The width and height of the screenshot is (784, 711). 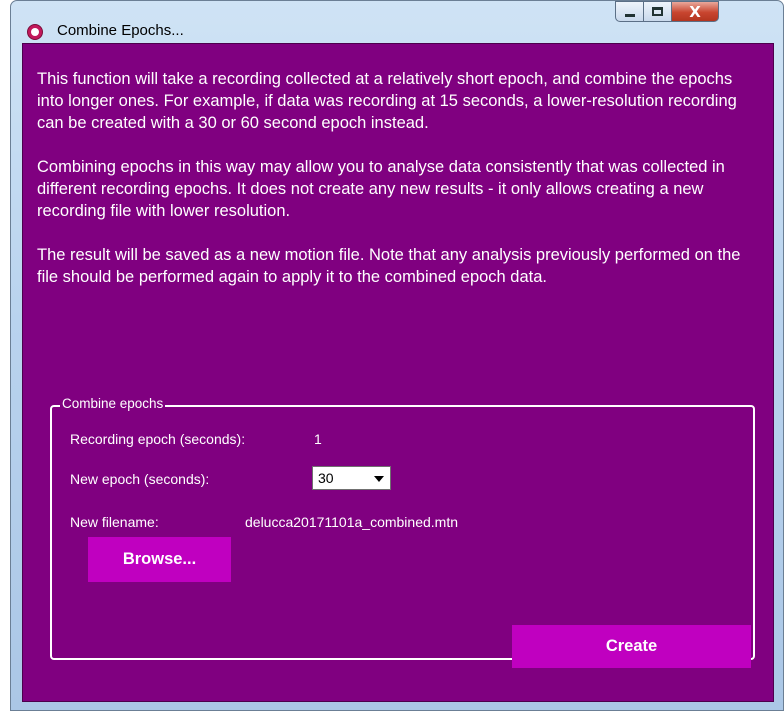 I want to click on maximize-button, so click(x=658, y=11).